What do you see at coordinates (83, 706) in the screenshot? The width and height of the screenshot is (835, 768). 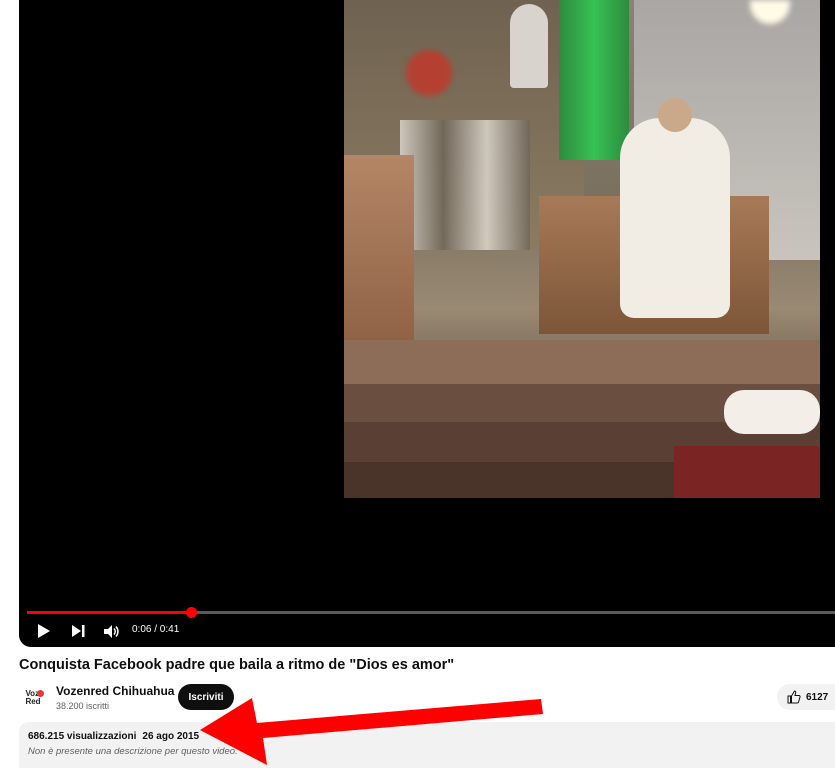 I see `subscriber-count: 38.200 iscritti` at bounding box center [83, 706].